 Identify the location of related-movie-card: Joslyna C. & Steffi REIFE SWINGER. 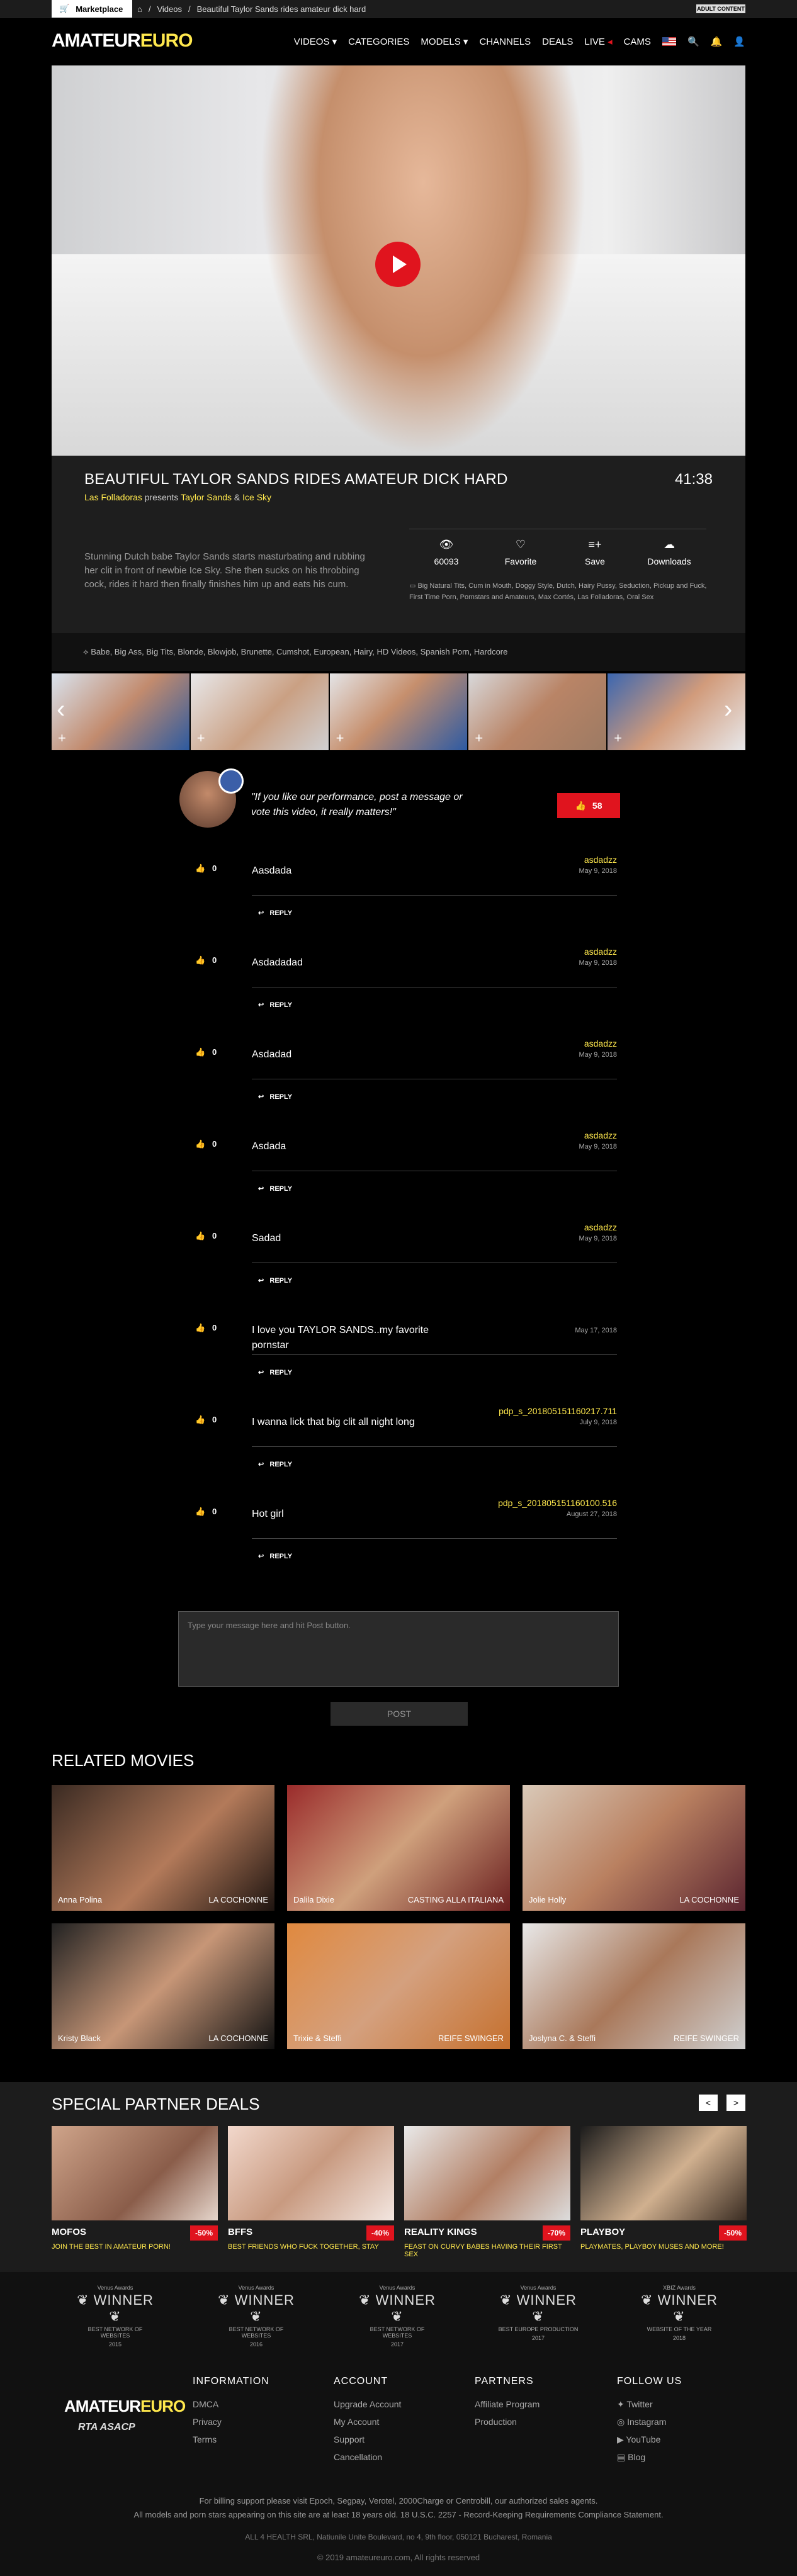
(634, 1986).